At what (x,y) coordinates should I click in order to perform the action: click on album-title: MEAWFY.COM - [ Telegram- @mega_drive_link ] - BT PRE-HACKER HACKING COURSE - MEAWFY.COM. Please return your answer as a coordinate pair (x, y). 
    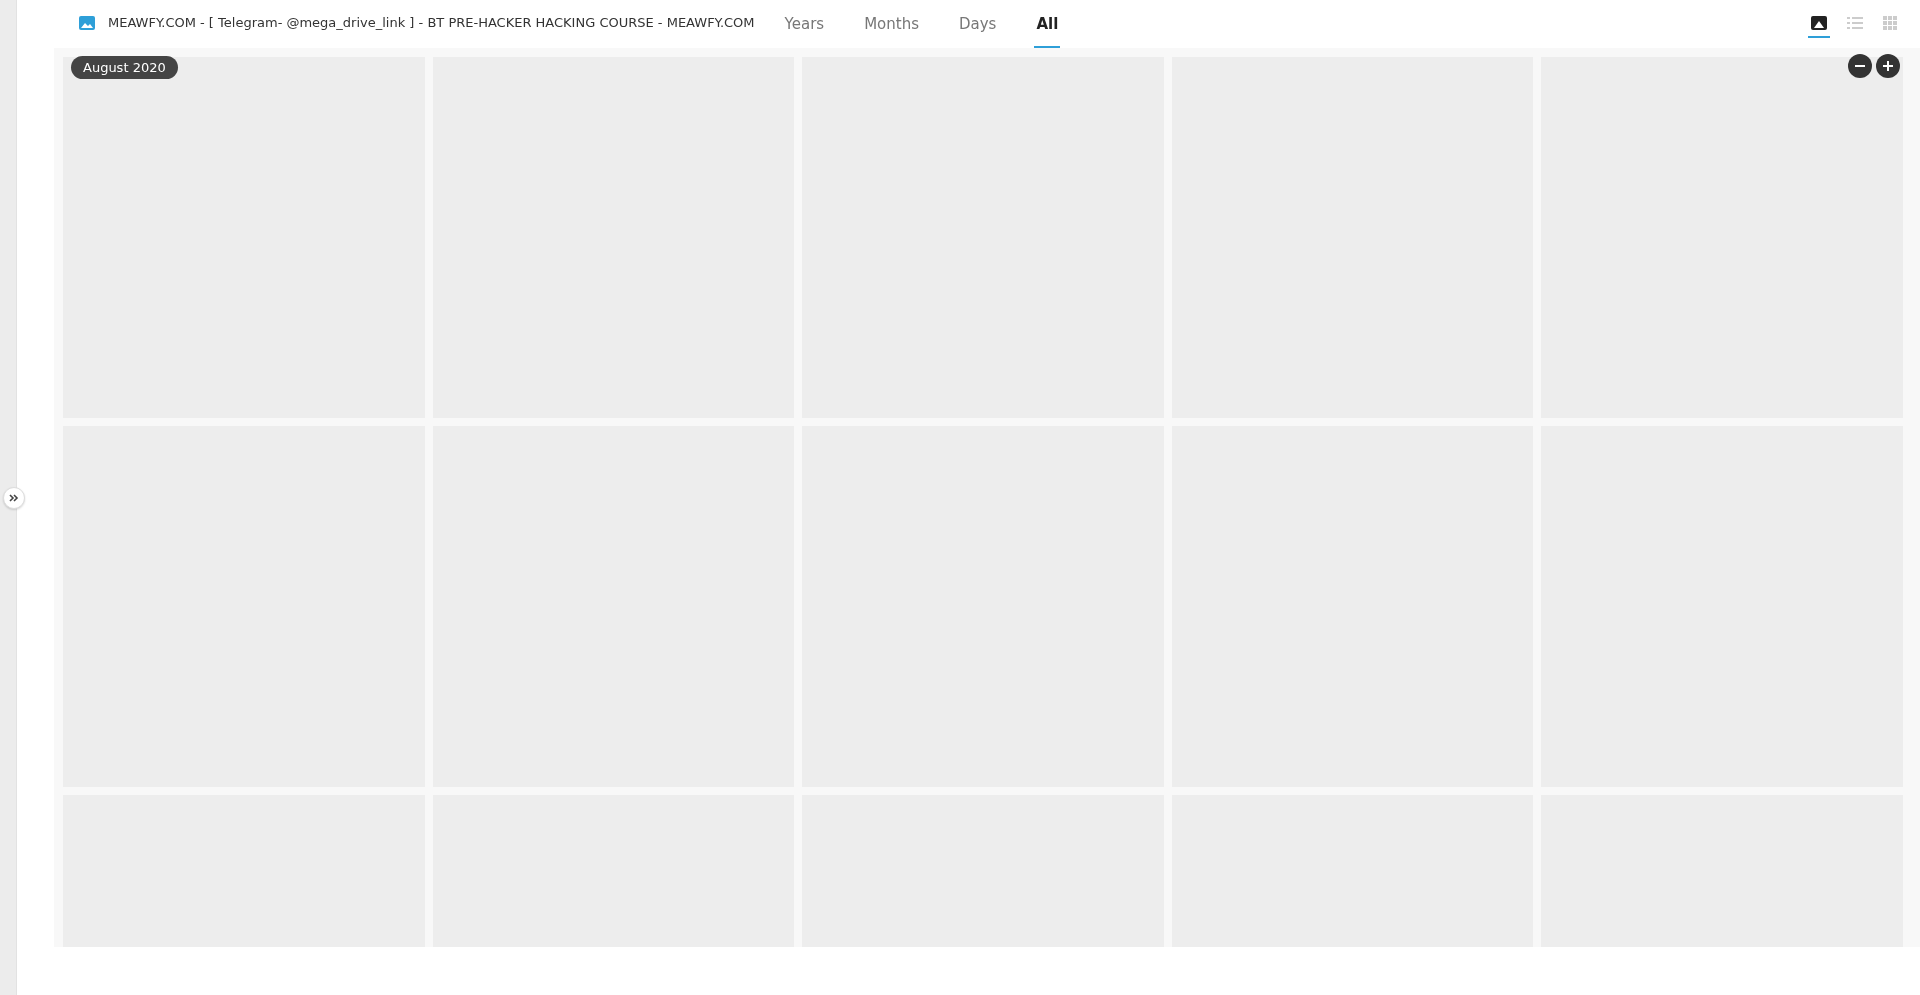
    Looking at the image, I should click on (431, 22).